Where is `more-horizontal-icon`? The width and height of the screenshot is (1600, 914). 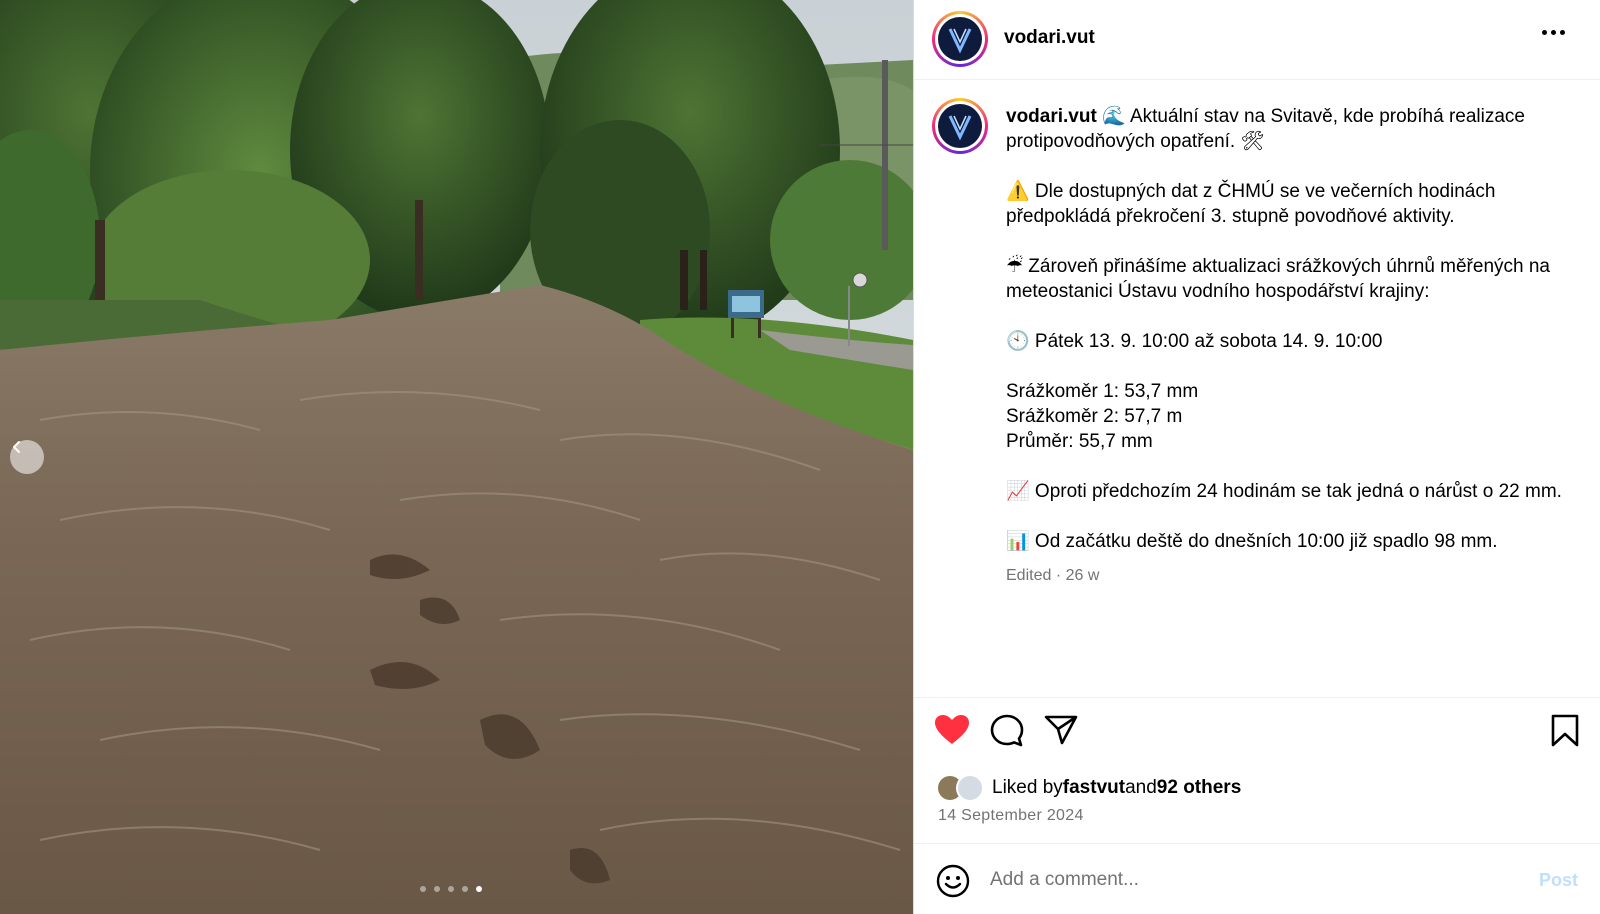 more-horizontal-icon is located at coordinates (1544, 32).